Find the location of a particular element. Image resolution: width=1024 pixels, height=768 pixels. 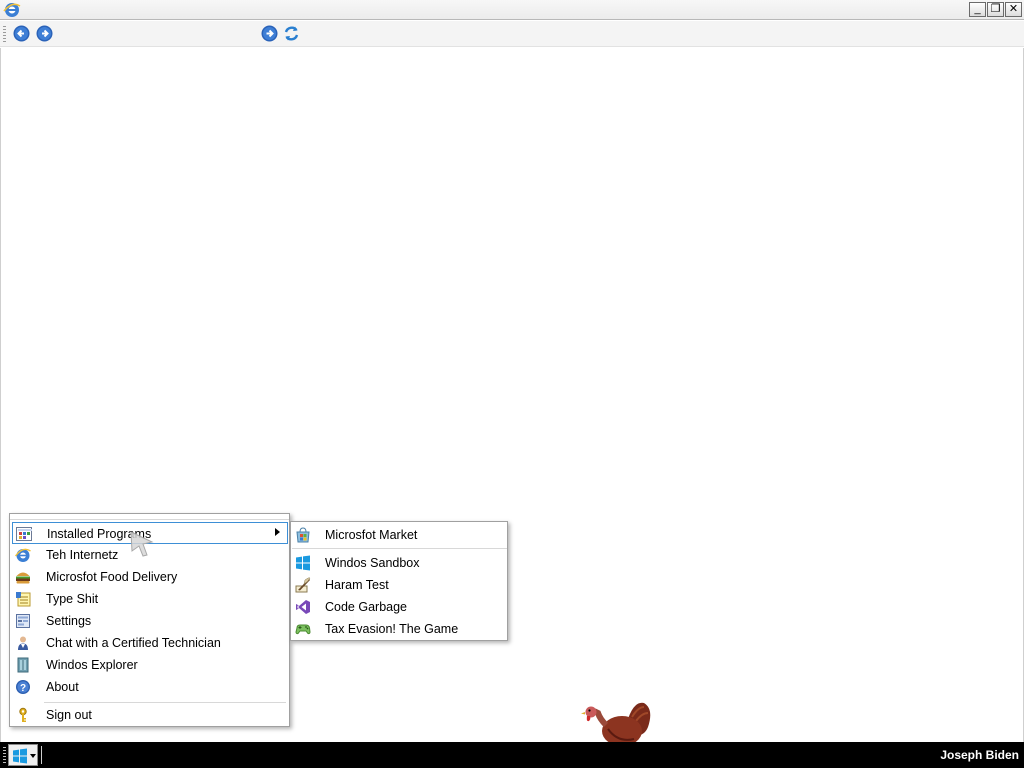

explorer-icon is located at coordinates (23, 665).